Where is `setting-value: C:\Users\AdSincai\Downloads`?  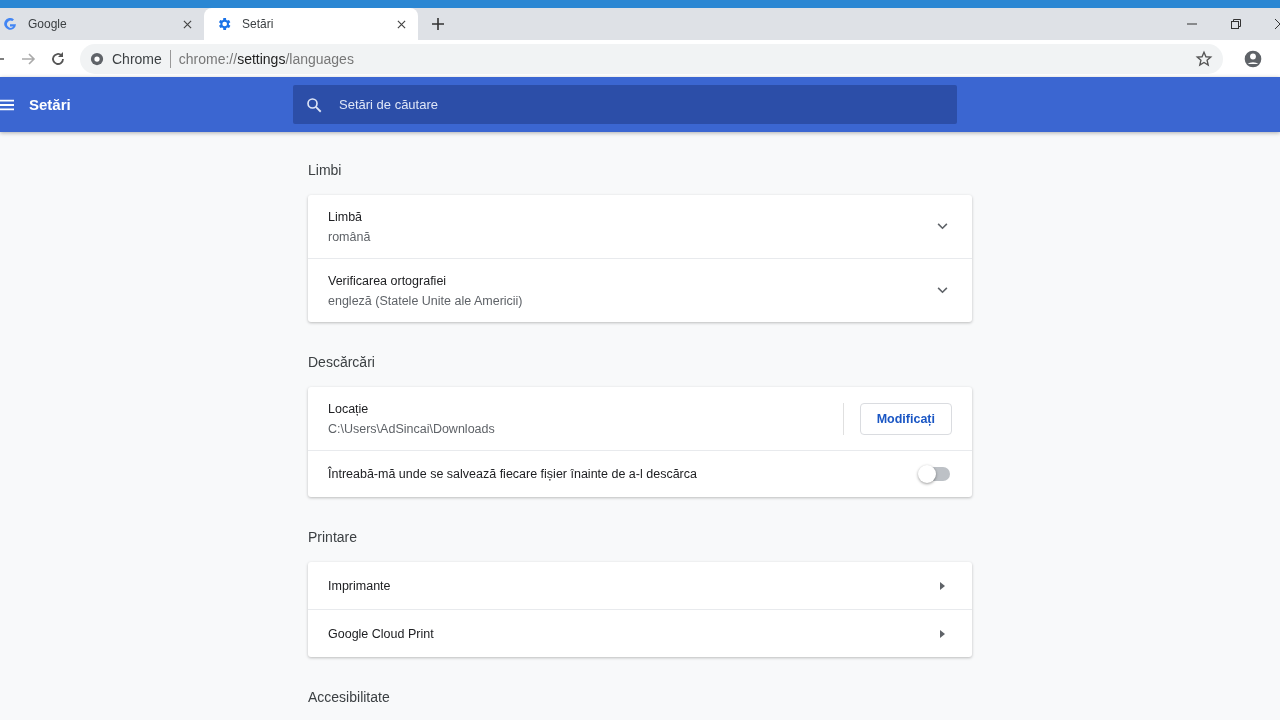
setting-value: C:\Users\AdSincai\Downloads is located at coordinates (412, 428).